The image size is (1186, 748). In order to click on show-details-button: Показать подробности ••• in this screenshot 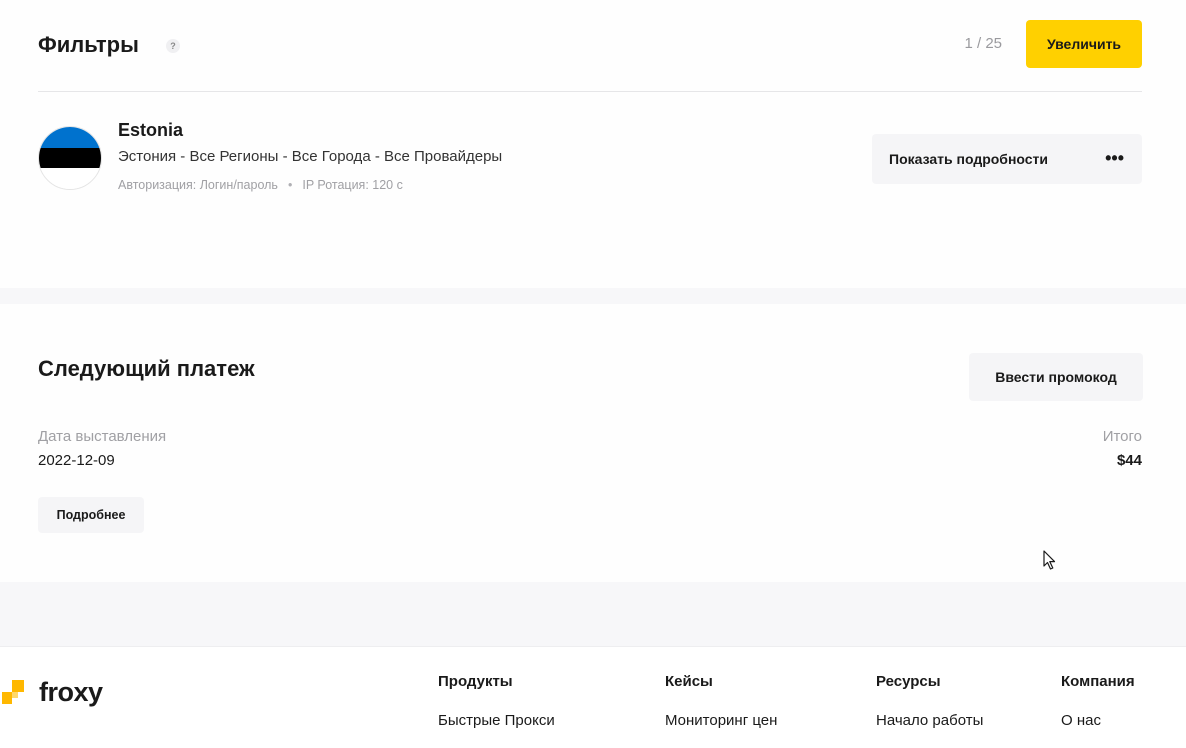, I will do `click(1007, 159)`.